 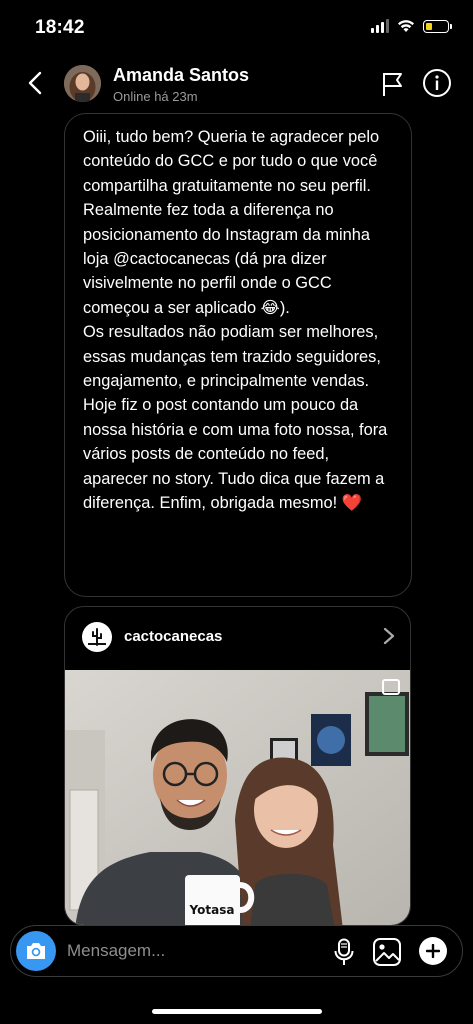 What do you see at coordinates (192, 951) in the screenshot?
I see `message-input` at bounding box center [192, 951].